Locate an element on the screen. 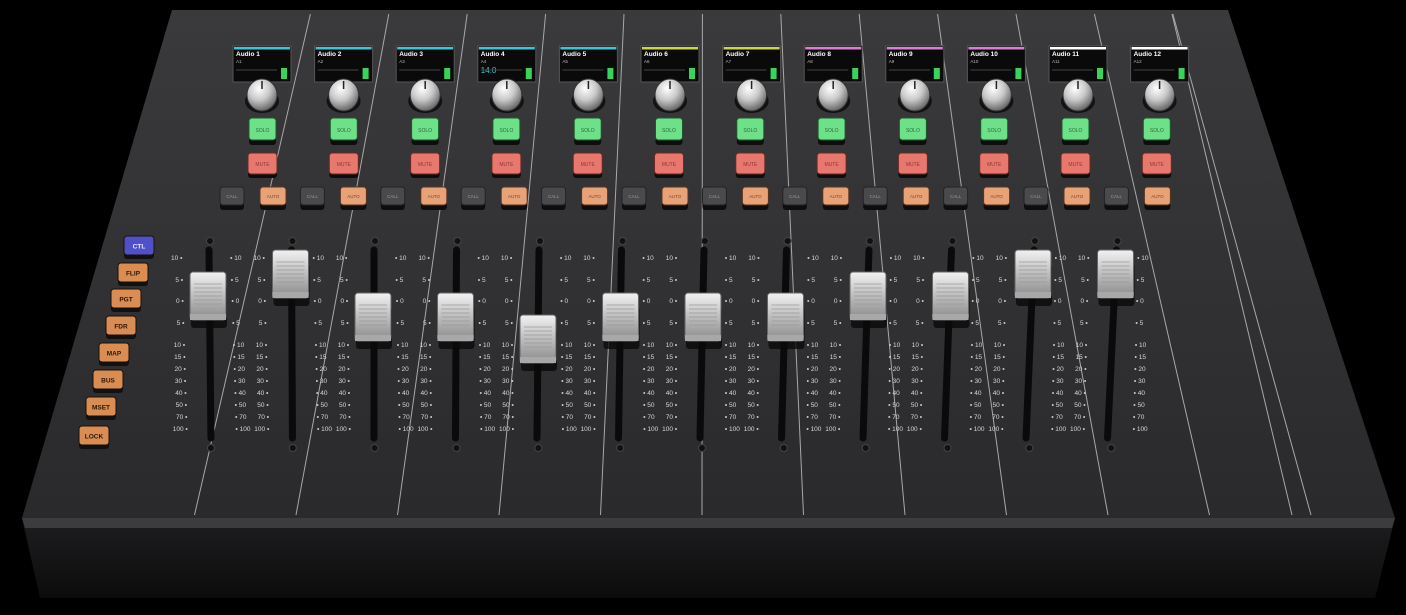  mute-label: MUTE is located at coordinates (425, 165).